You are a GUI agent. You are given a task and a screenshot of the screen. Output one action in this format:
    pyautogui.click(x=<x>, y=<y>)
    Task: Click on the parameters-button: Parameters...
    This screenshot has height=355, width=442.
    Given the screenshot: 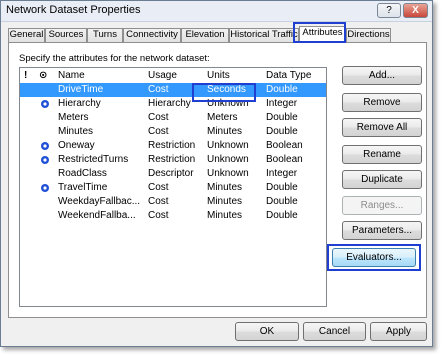 What is the action you would take?
    pyautogui.click(x=382, y=230)
    